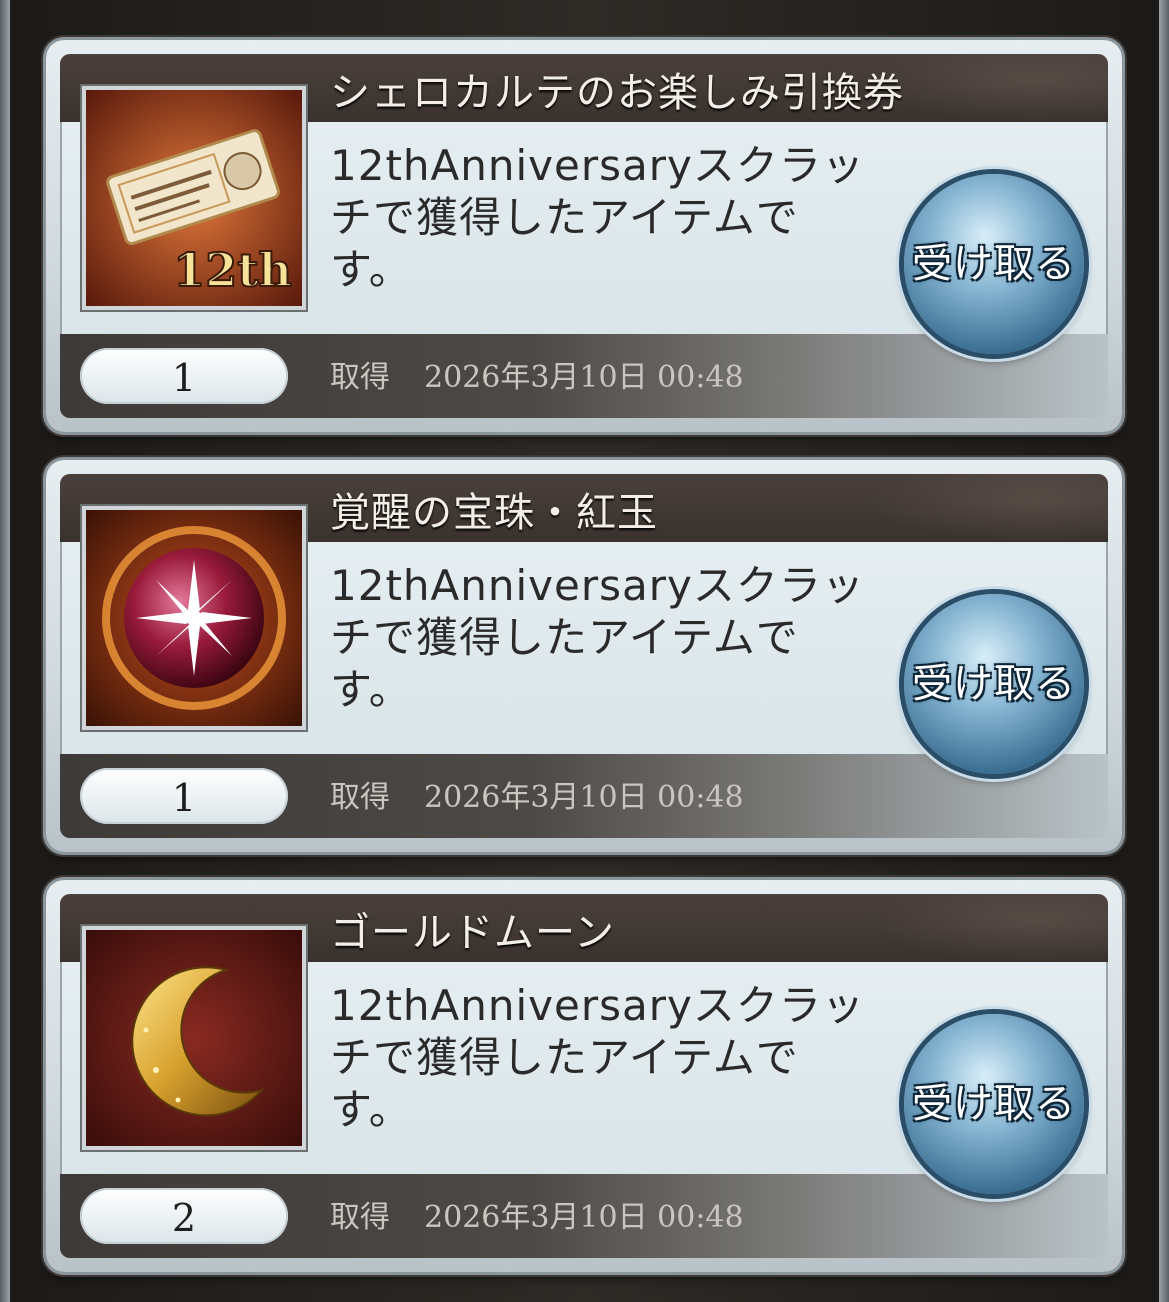  I want to click on item-name: ゴールドムーン, so click(472, 933).